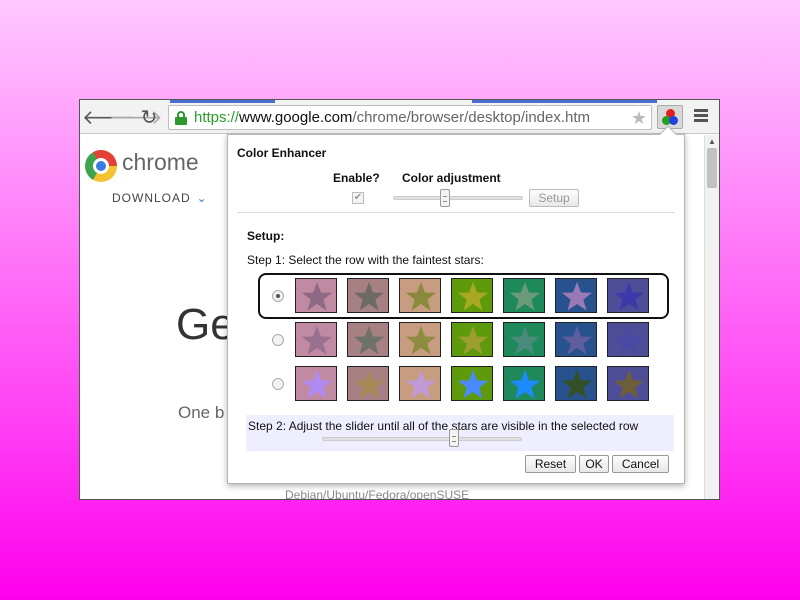 Image resolution: width=800 pixels, height=600 pixels. Describe the element at coordinates (445, 198) in the screenshot. I see `color-adjustment-slider-thumb` at that location.